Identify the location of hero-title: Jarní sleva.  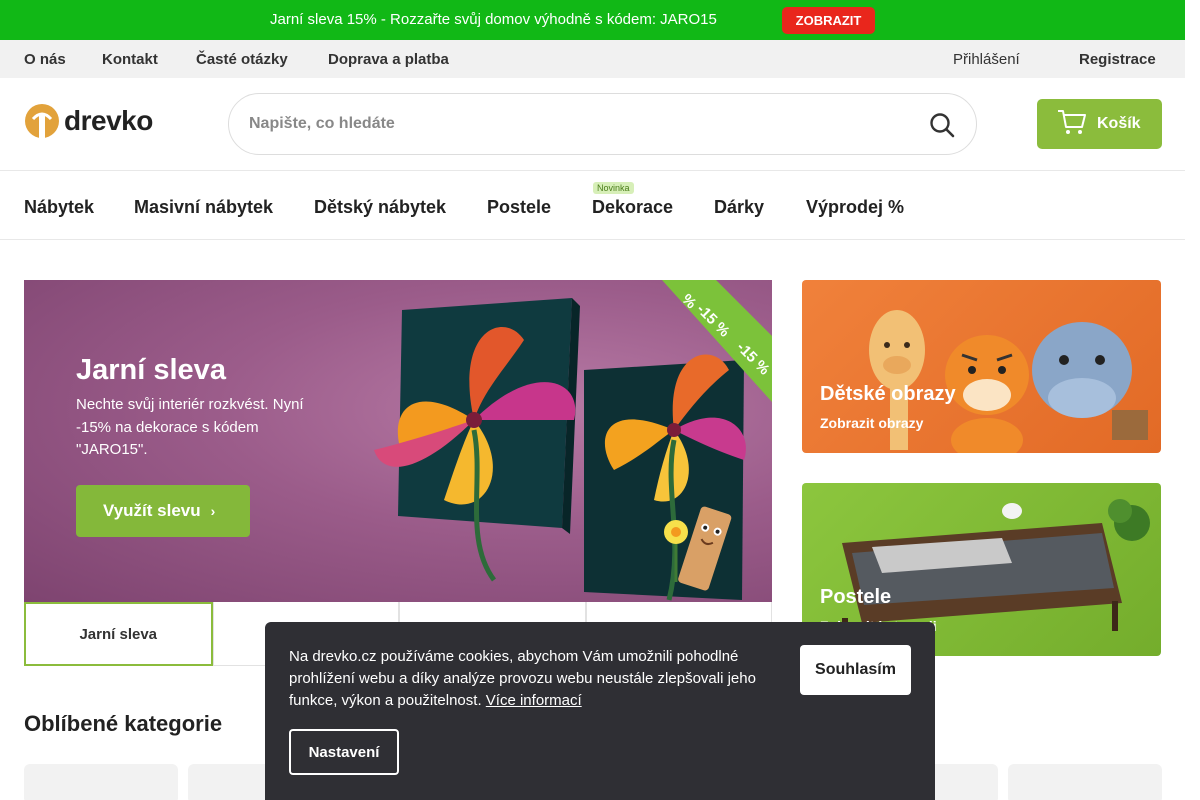
(151, 370).